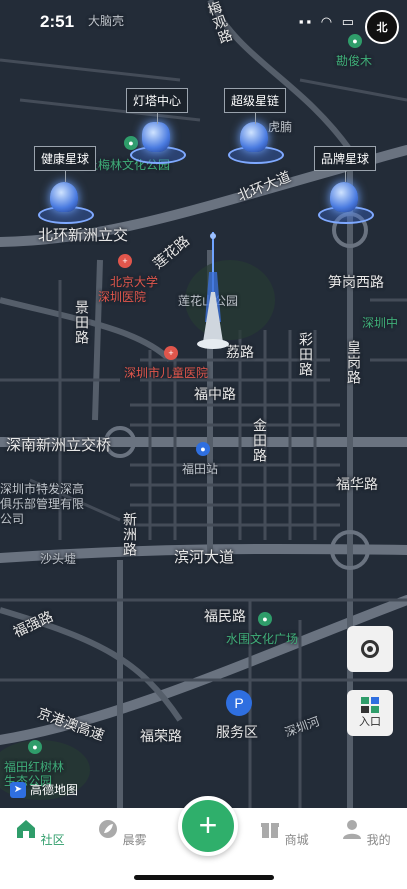 This screenshot has height=889, width=407. I want to click on parking-pin-icon: P, so click(239, 703).